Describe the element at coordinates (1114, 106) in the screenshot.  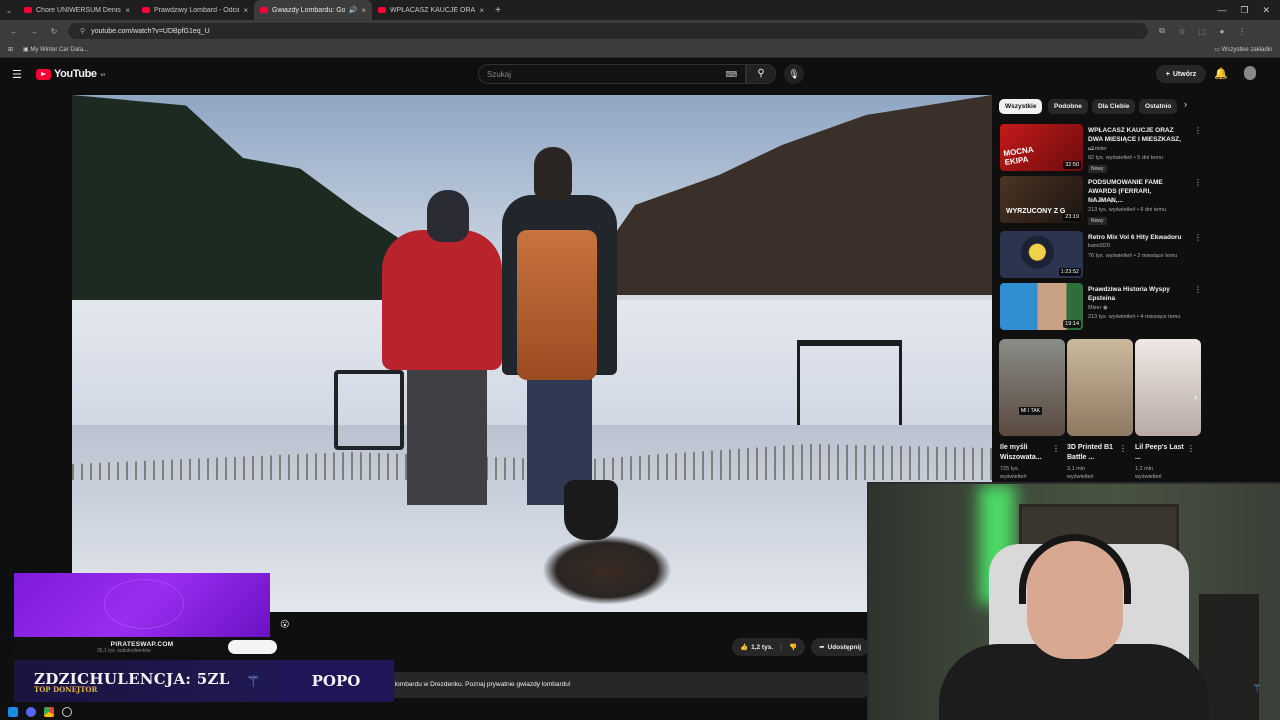
I see `chip-for-you: Dla Ciebie` at that location.